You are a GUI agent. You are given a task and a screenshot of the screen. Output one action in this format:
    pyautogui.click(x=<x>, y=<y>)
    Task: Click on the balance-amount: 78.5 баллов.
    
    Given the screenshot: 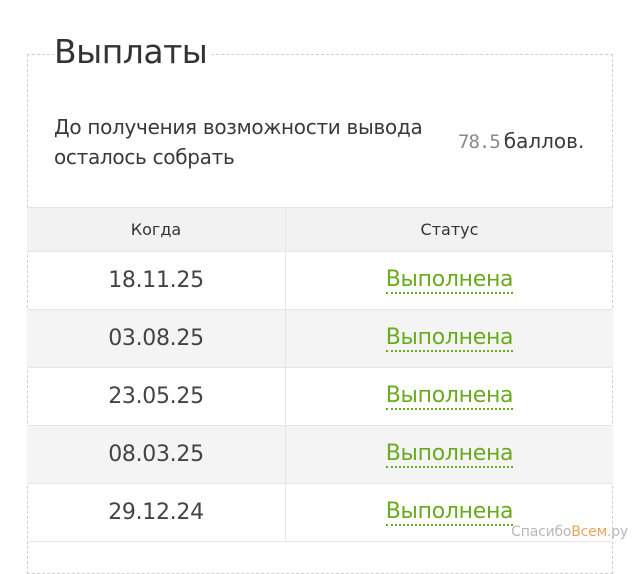 What is the action you would take?
    pyautogui.click(x=521, y=141)
    